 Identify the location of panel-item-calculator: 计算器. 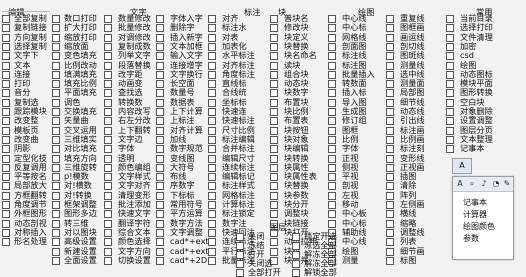
(475, 214).